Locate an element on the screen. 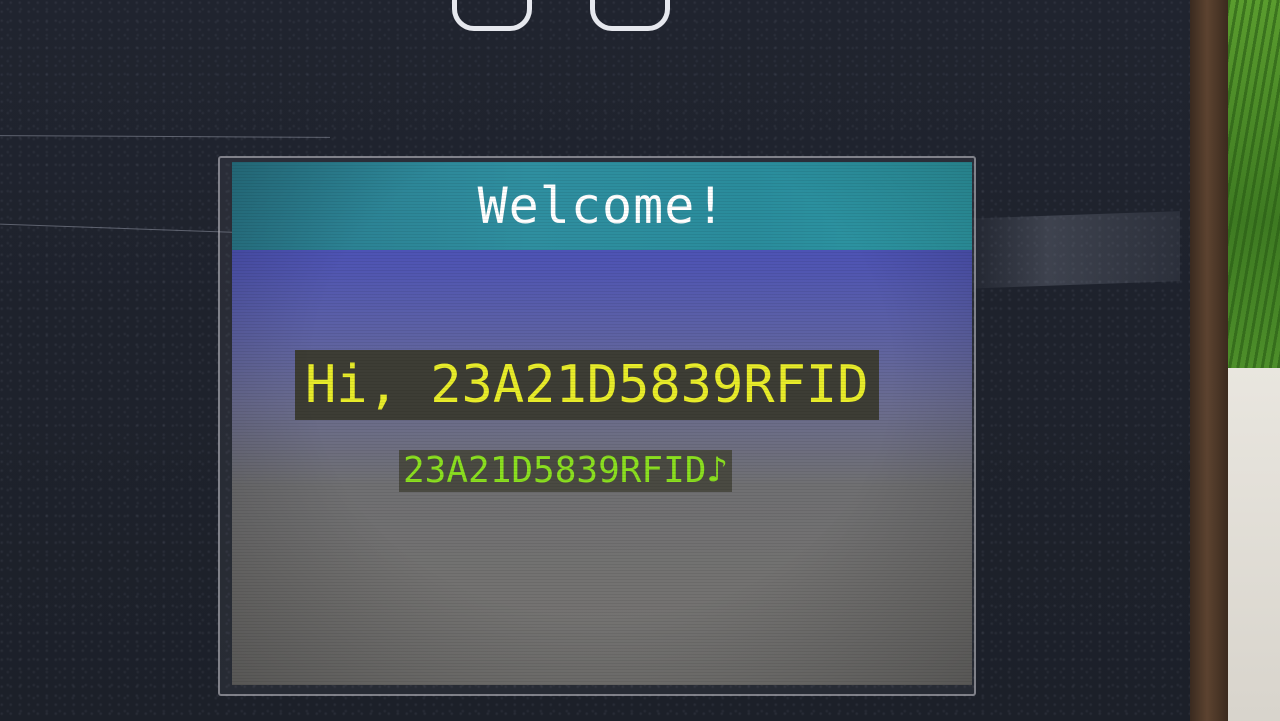 The height and width of the screenshot is (721, 1280). wooden-frame-edge is located at coordinates (1209, 360).